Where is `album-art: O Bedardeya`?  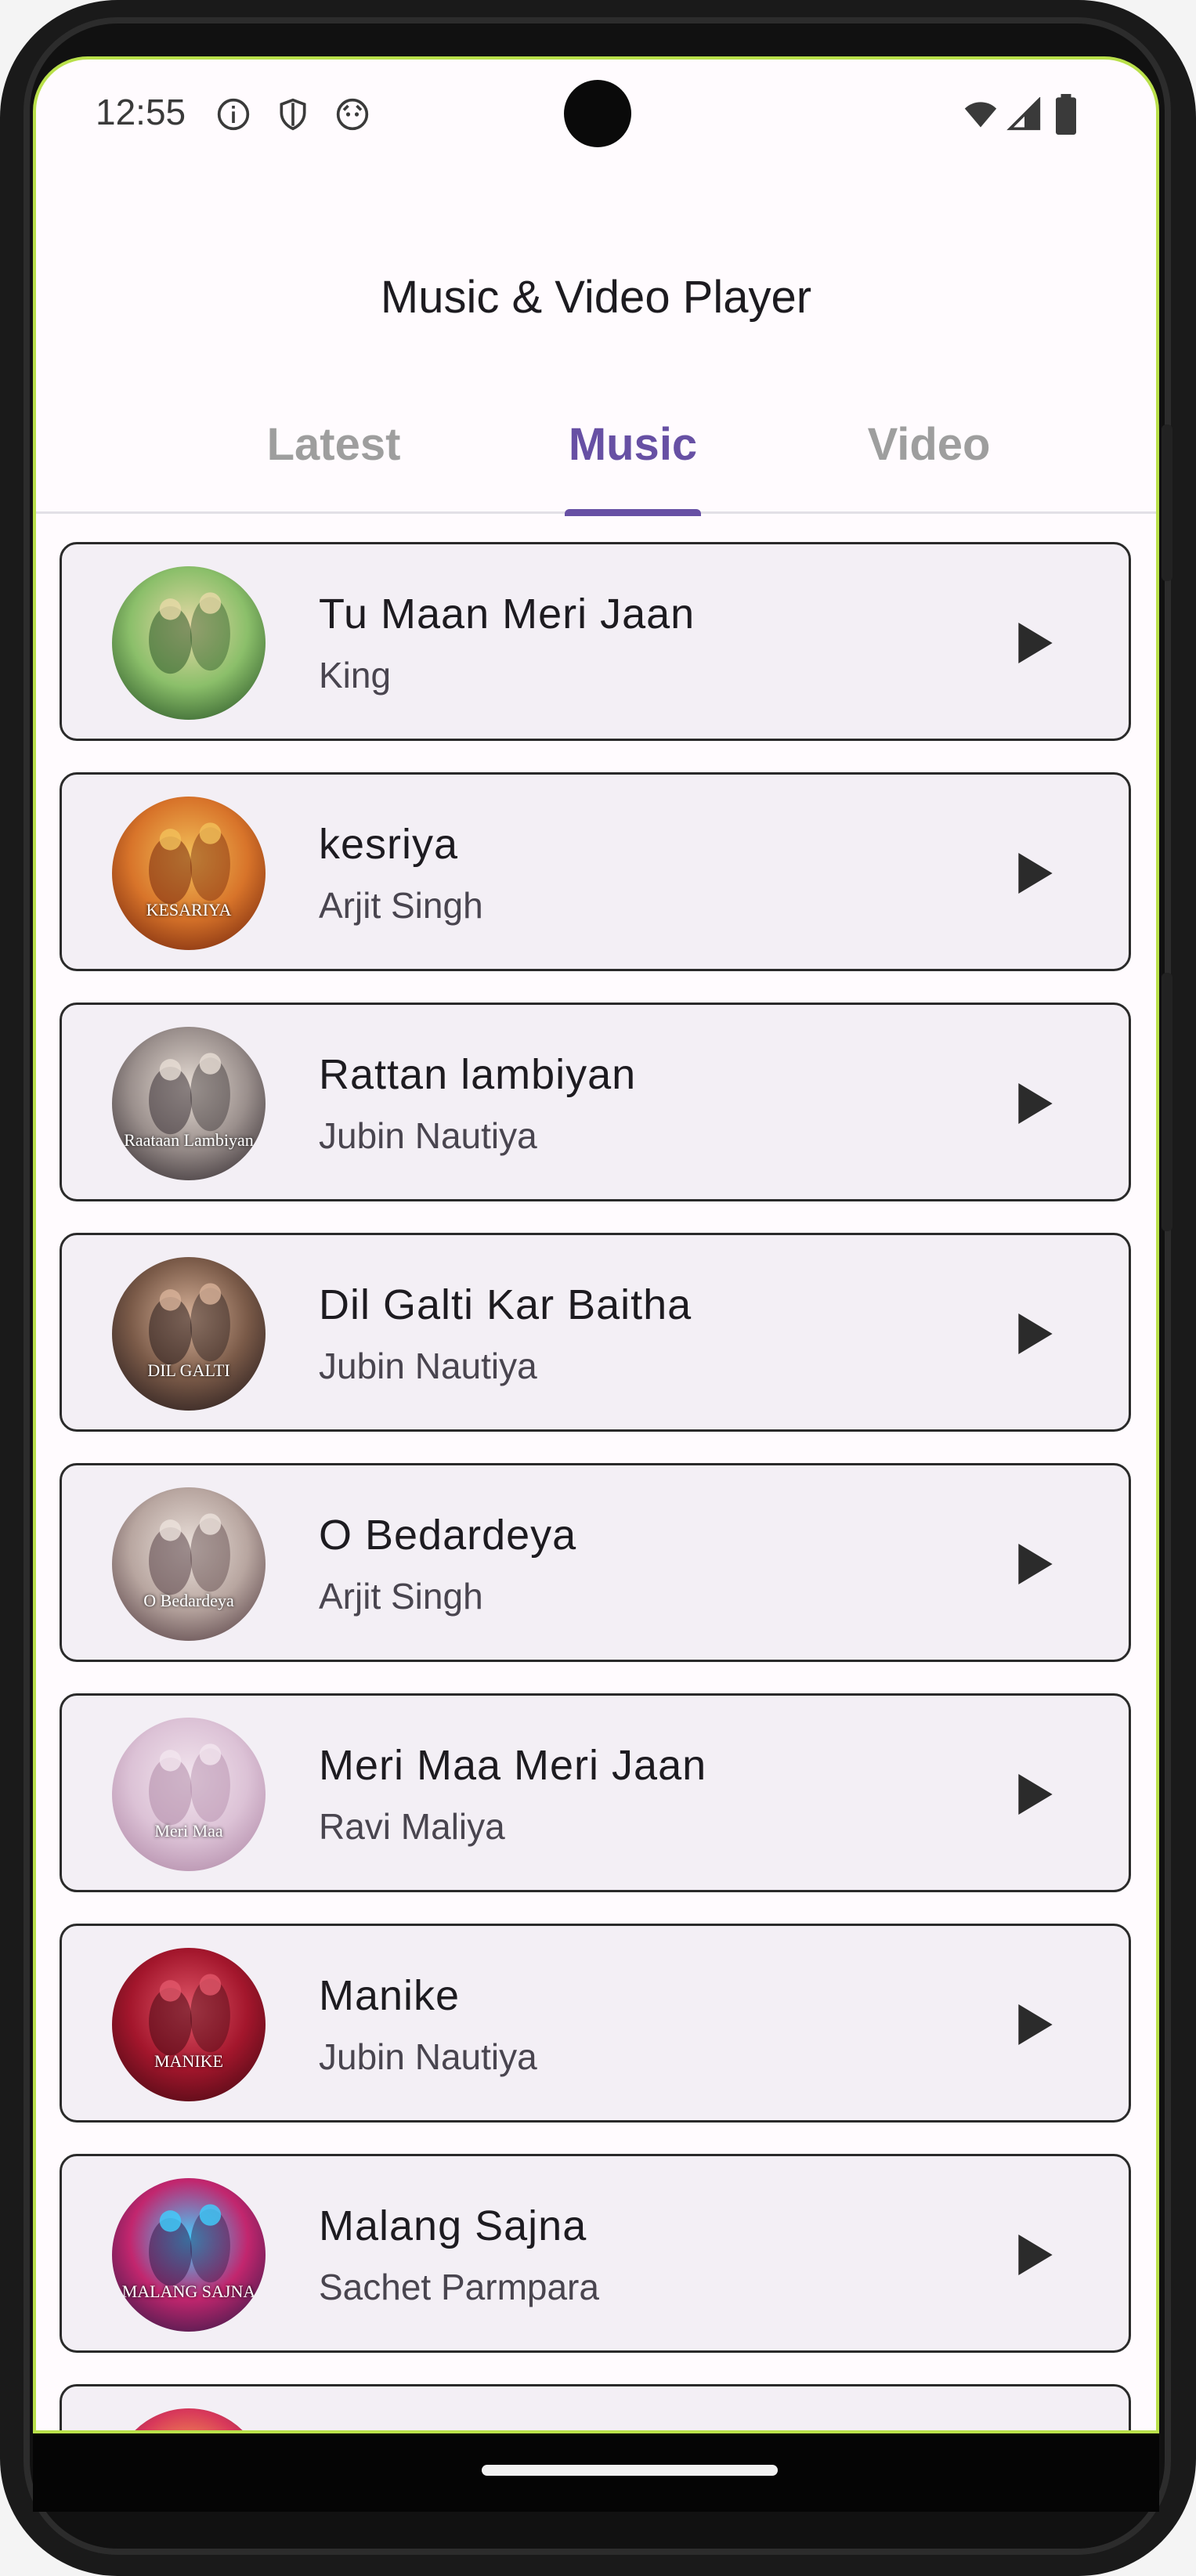
album-art: O Bedardeya is located at coordinates (189, 1564).